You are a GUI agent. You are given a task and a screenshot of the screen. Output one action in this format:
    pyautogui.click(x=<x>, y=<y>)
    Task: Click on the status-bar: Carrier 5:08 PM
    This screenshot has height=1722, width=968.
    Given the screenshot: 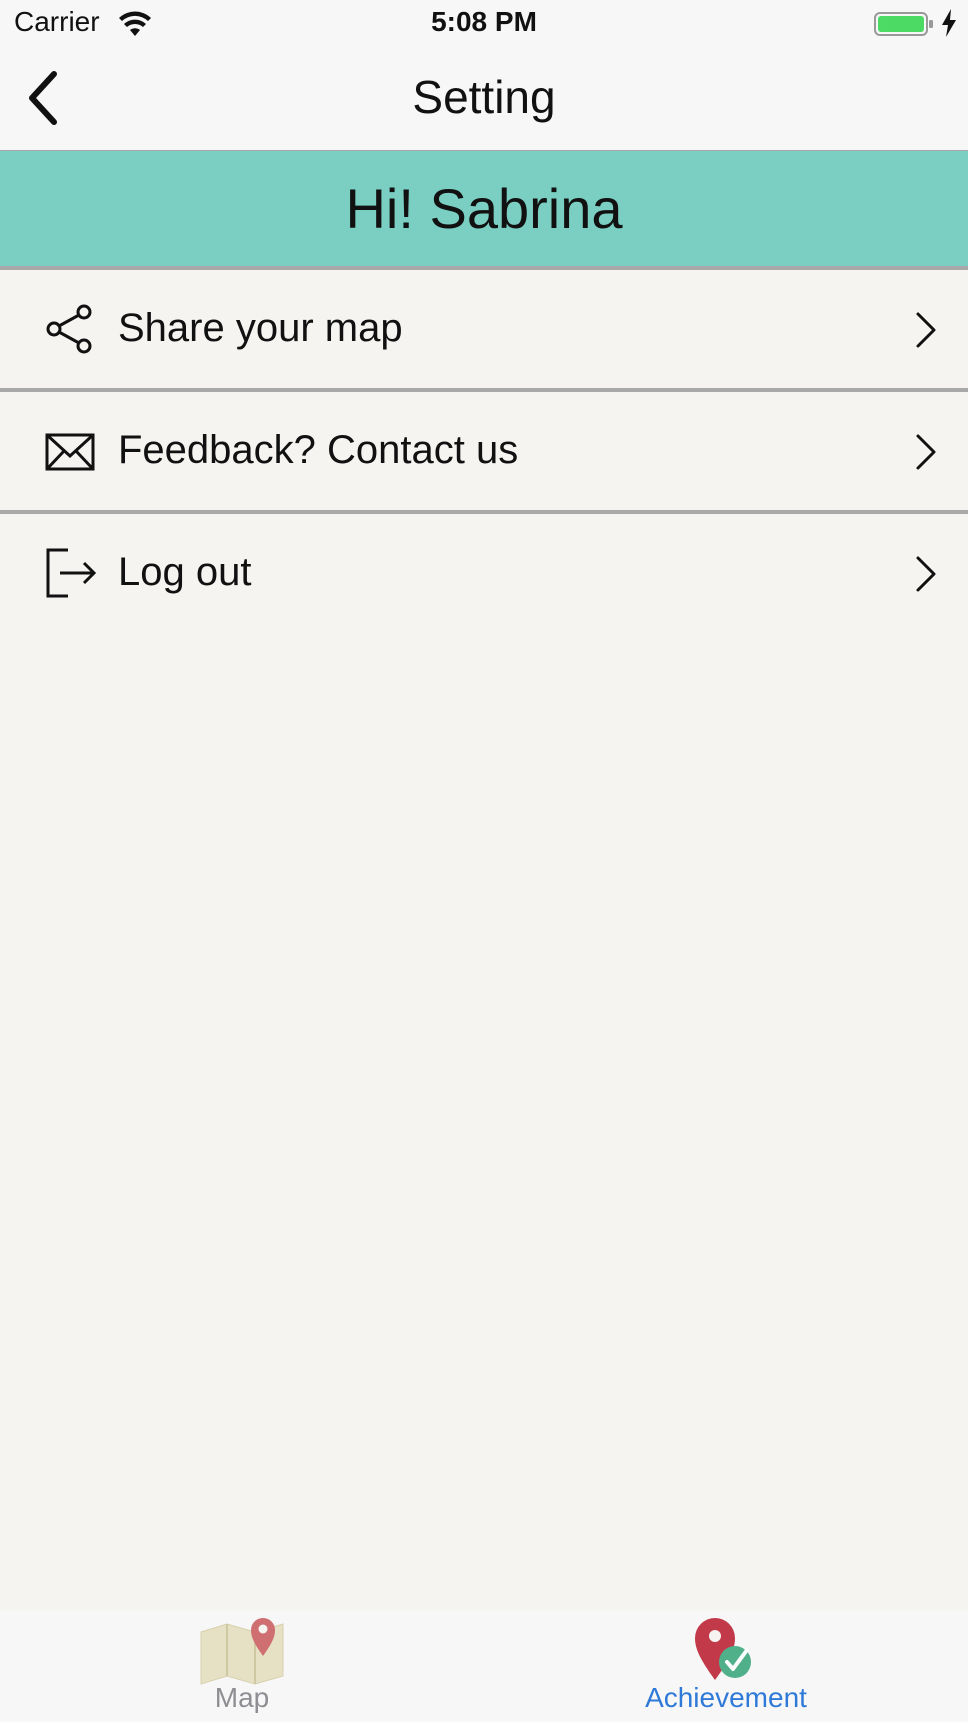 What is the action you would take?
    pyautogui.click(x=484, y=24)
    